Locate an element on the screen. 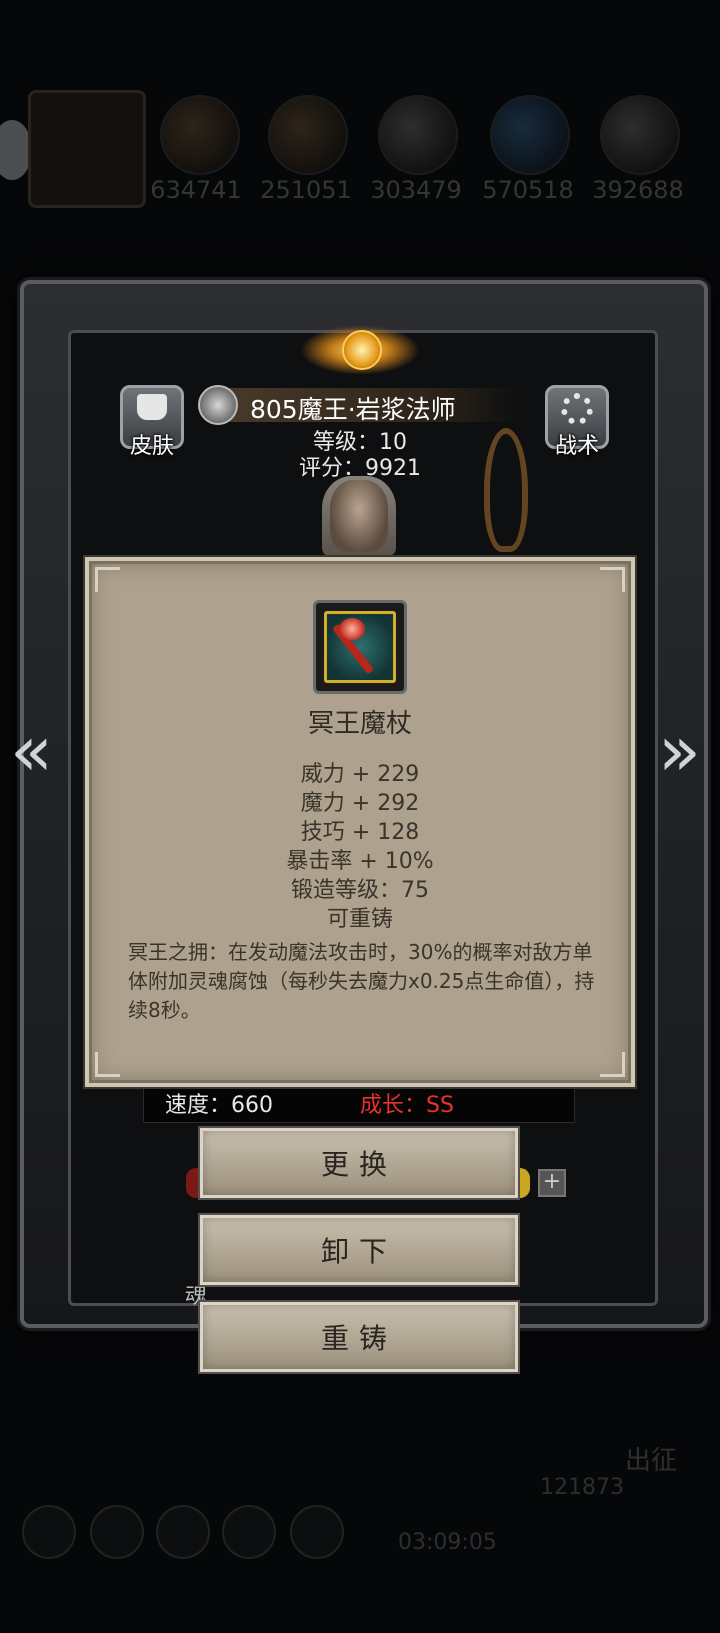 Image resolution: width=720 pixels, height=1633 pixels. resource-count-2: 251051 is located at coordinates (306, 190).